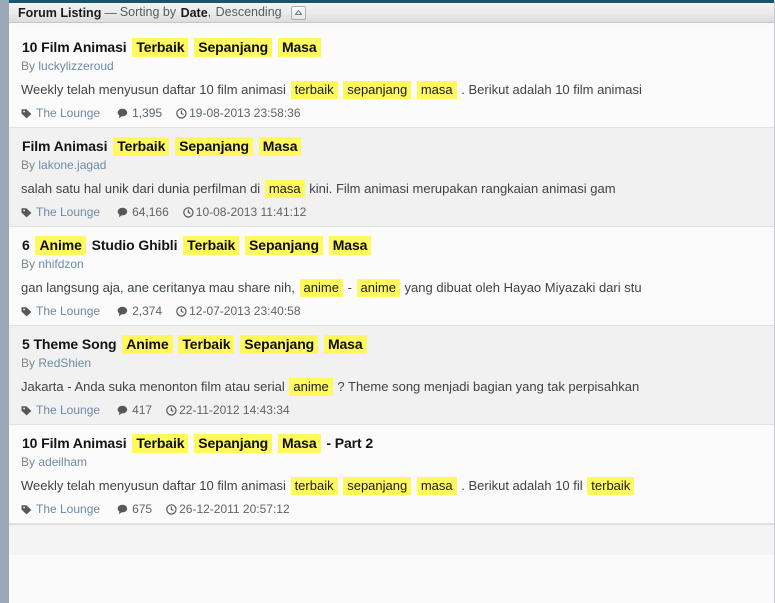 The height and width of the screenshot is (603, 775). Describe the element at coordinates (238, 113) in the screenshot. I see `post-timestamp: 19-08-2013 23:58:36` at that location.